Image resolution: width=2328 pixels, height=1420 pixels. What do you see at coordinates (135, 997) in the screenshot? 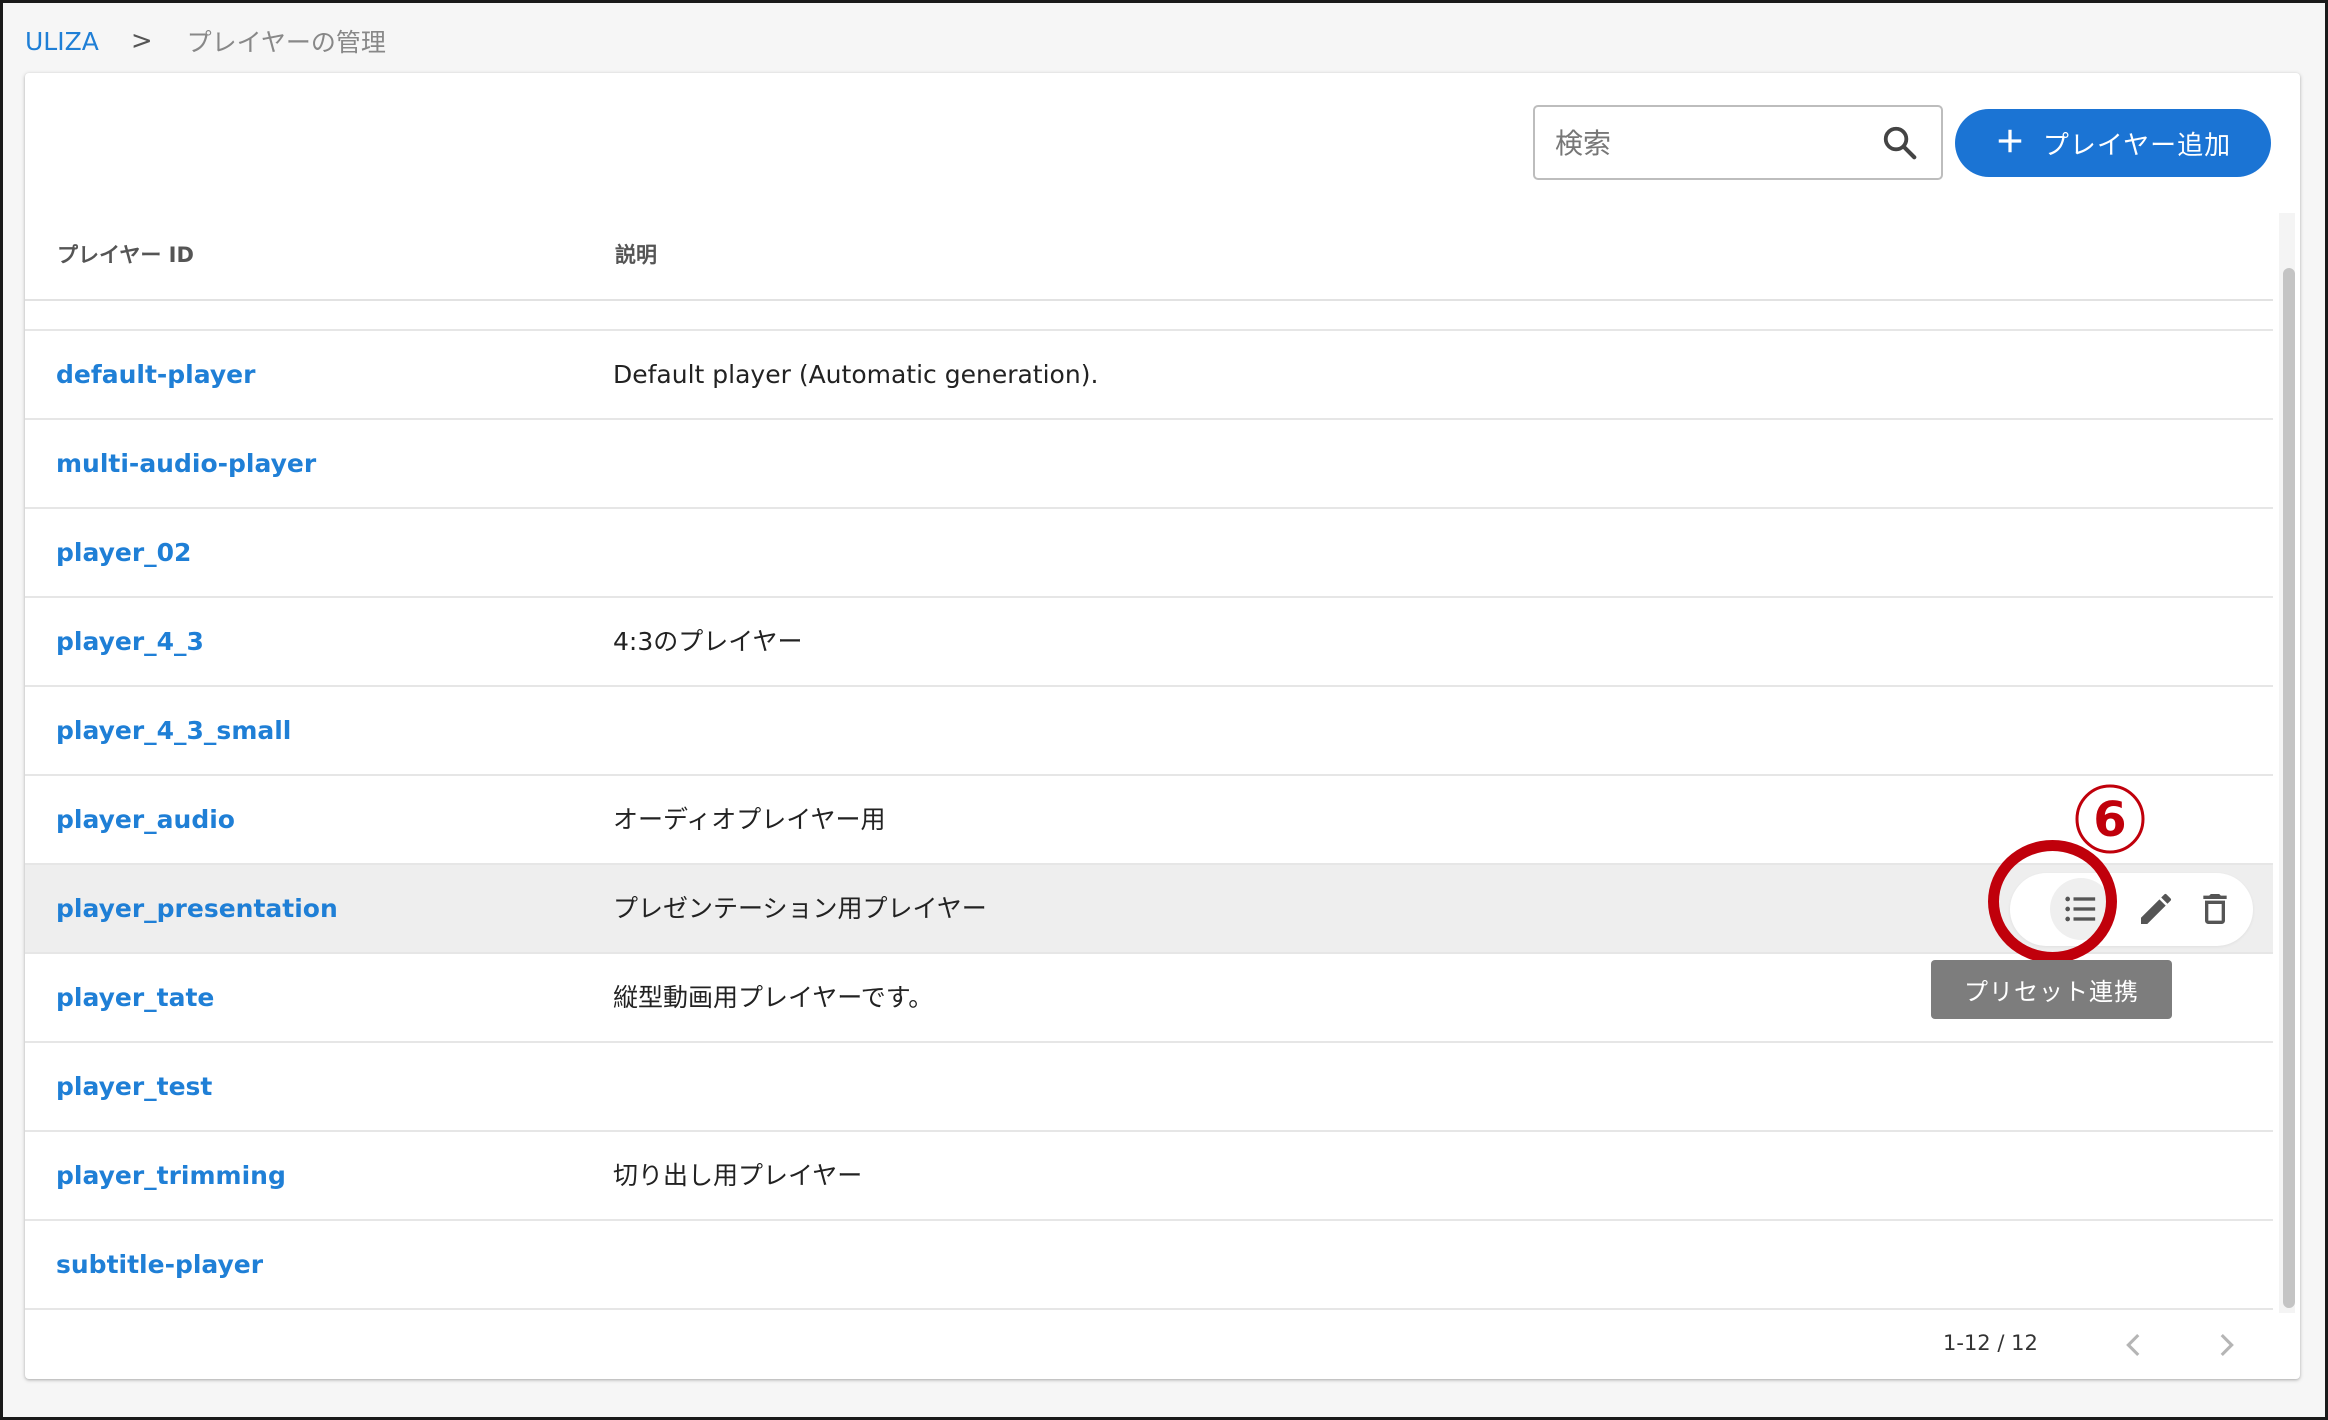
I see `player-id-link: player_tate` at bounding box center [135, 997].